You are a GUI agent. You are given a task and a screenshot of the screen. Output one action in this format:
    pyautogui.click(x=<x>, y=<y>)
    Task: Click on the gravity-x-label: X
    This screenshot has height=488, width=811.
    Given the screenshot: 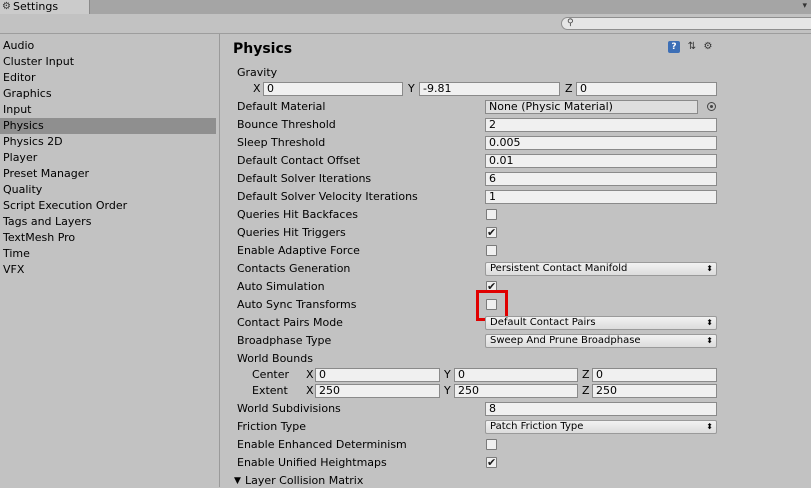 What is the action you would take?
    pyautogui.click(x=257, y=88)
    